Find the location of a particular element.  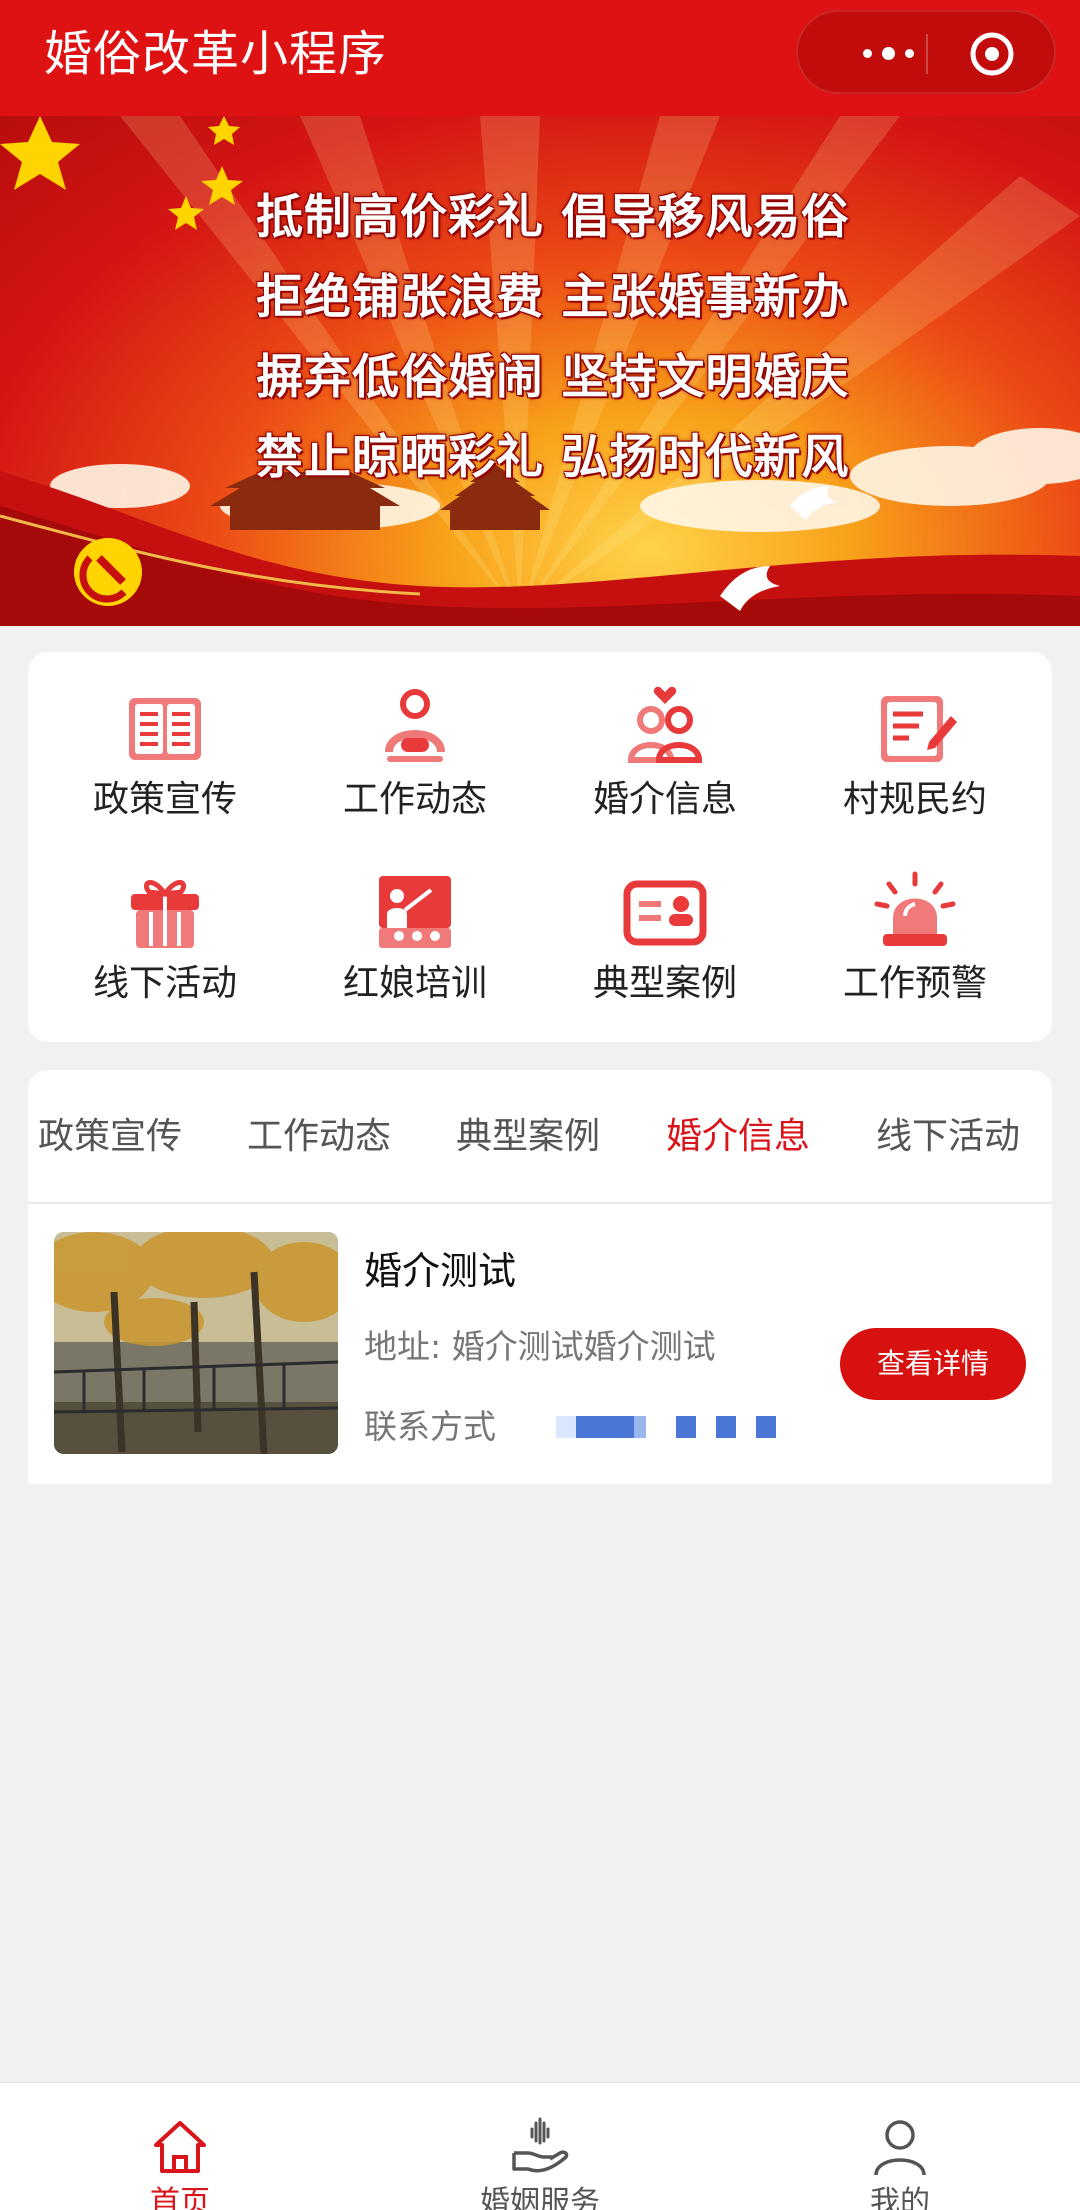

top-nav-bar: 婚俗改革小程序 is located at coordinates (540, 58).